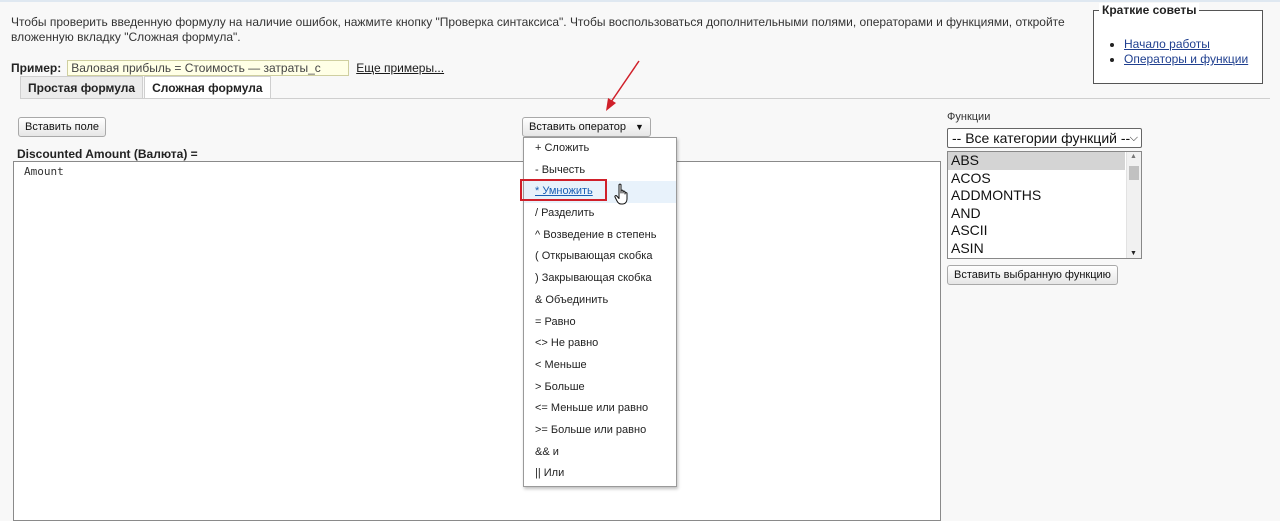  Describe the element at coordinates (62, 127) in the screenshot. I see `insert-field-button: Вставить поле` at that location.